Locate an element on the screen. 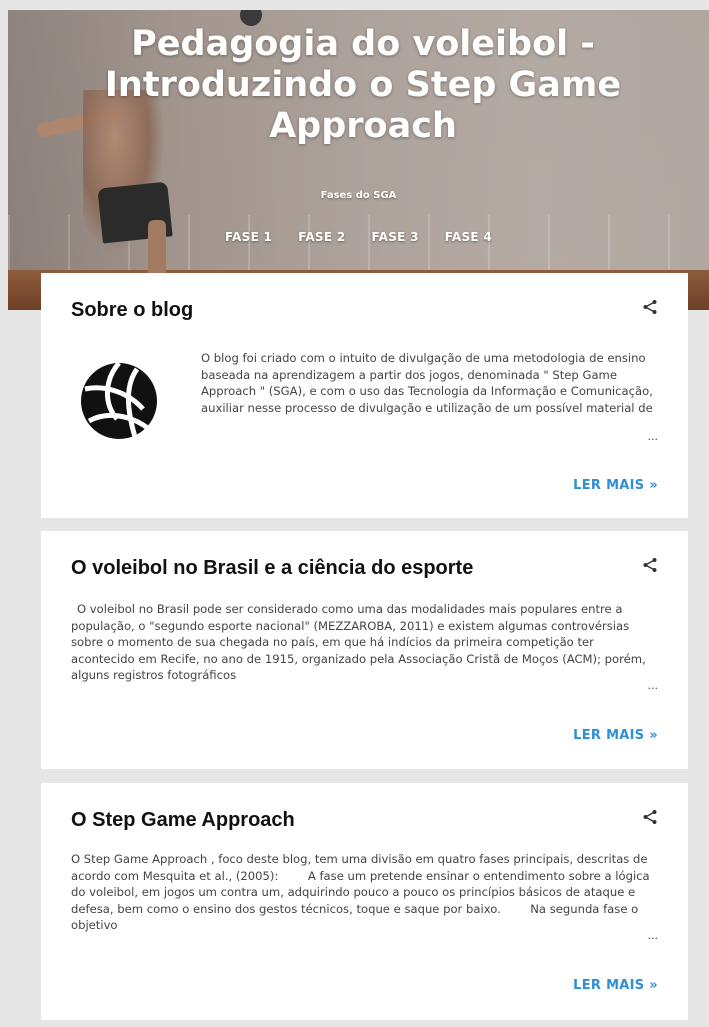  nav-item-fase-3: FASE 3 is located at coordinates (395, 237).